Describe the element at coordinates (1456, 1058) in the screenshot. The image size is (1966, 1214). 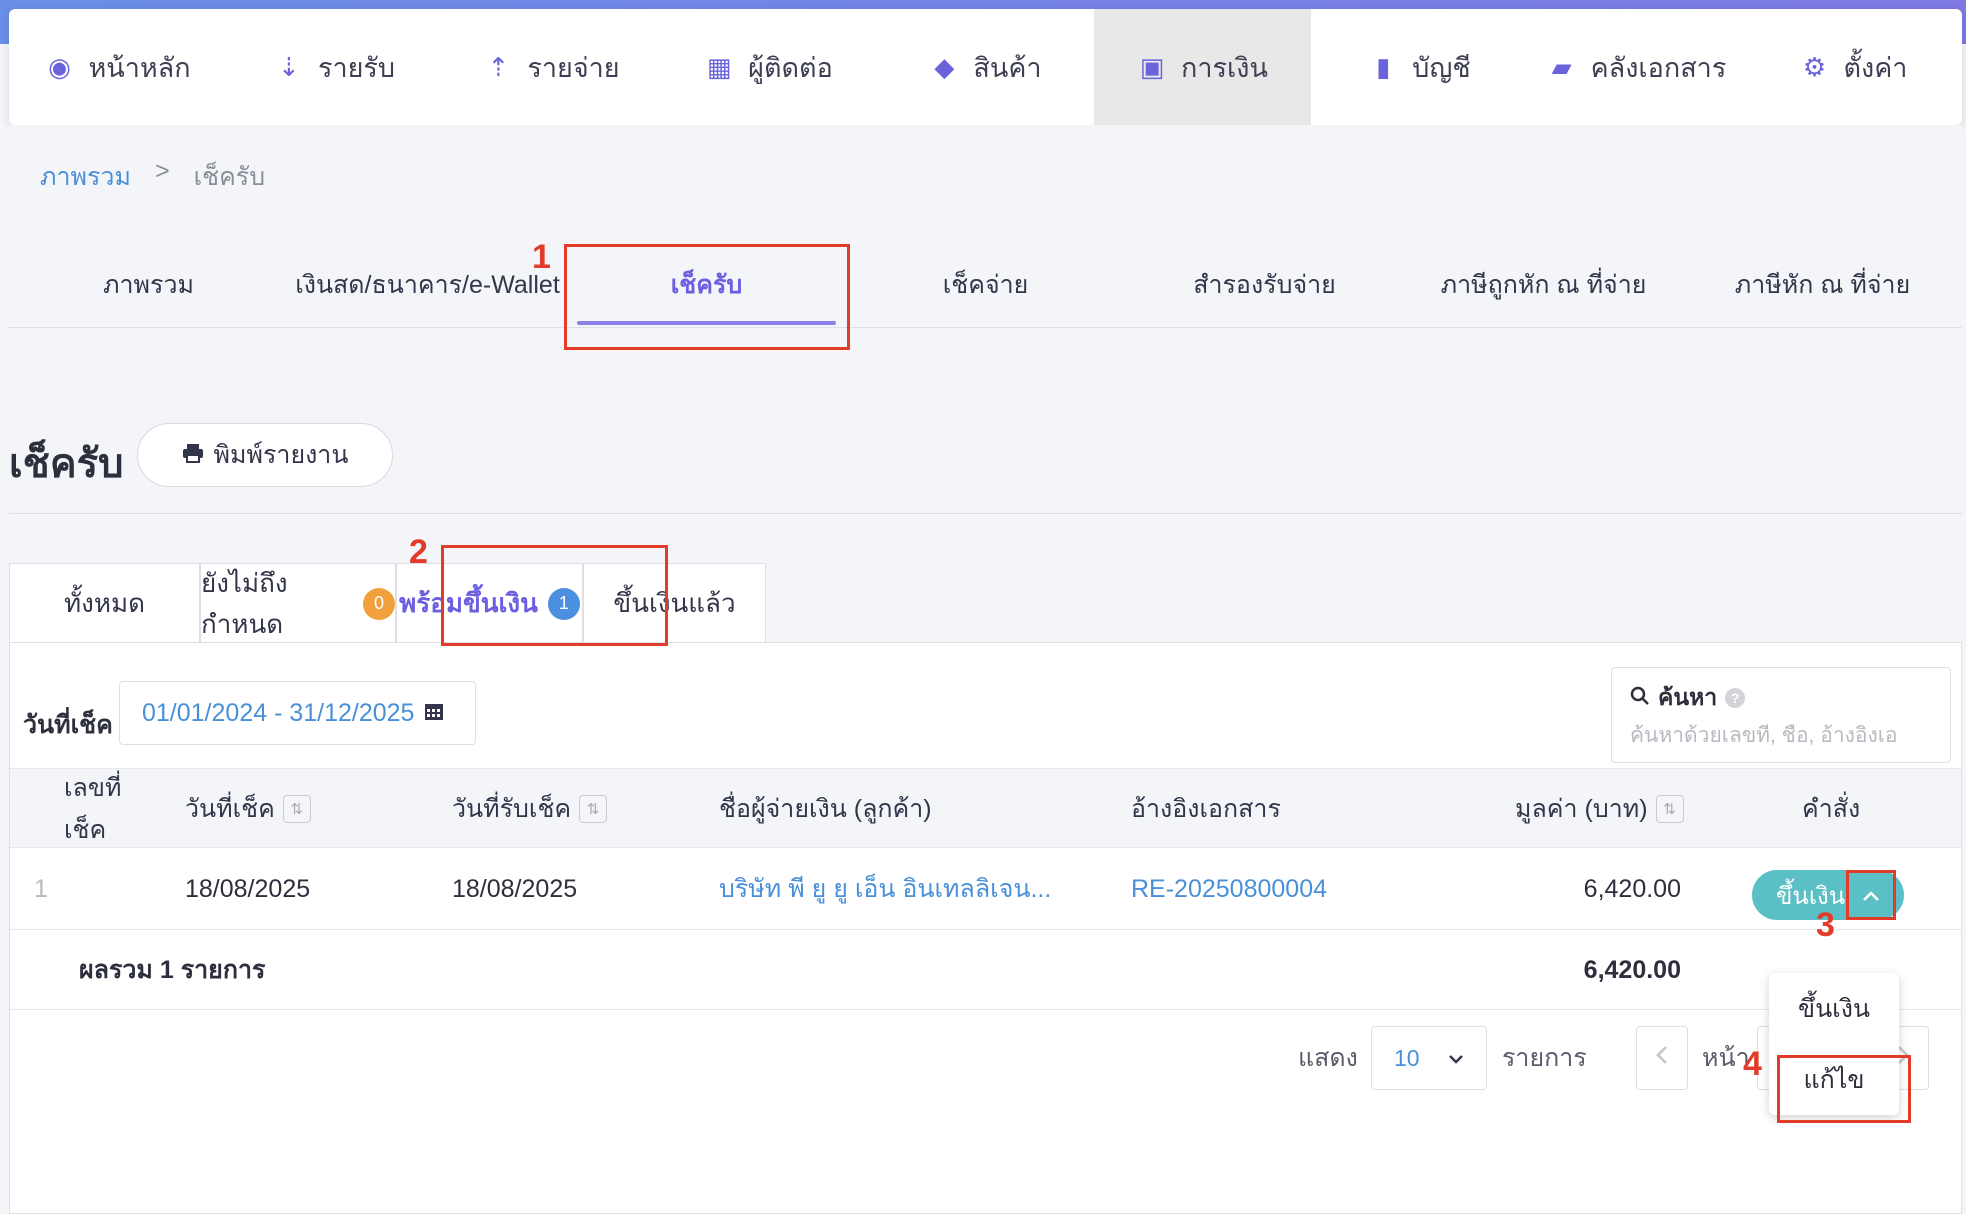
I see `chevron-down-icon` at that location.